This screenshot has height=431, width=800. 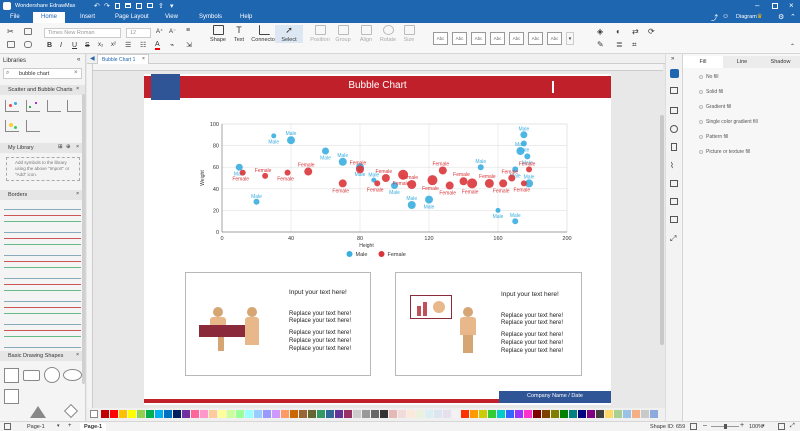 What do you see at coordinates (87, 45) in the screenshot?
I see `strikethrough-icon: S` at bounding box center [87, 45].